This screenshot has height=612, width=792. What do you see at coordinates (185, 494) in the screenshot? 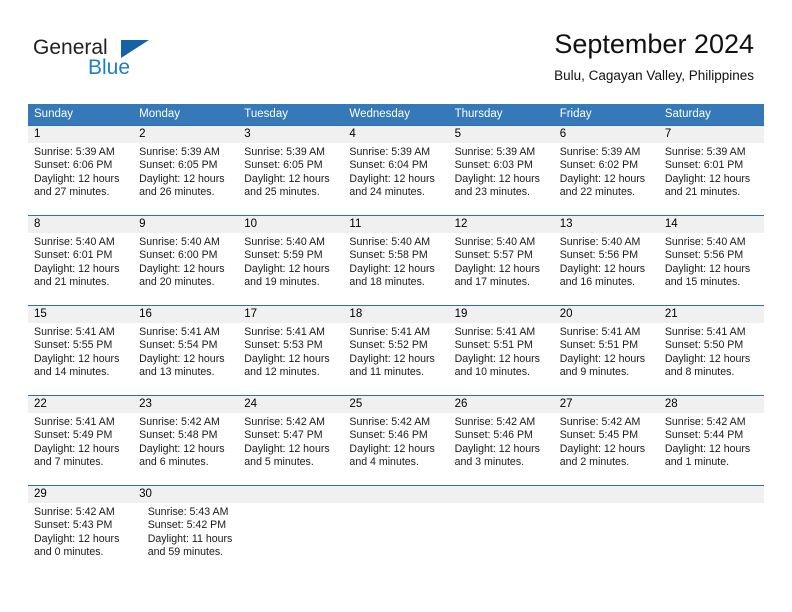
I see `day-number: 30` at bounding box center [185, 494].